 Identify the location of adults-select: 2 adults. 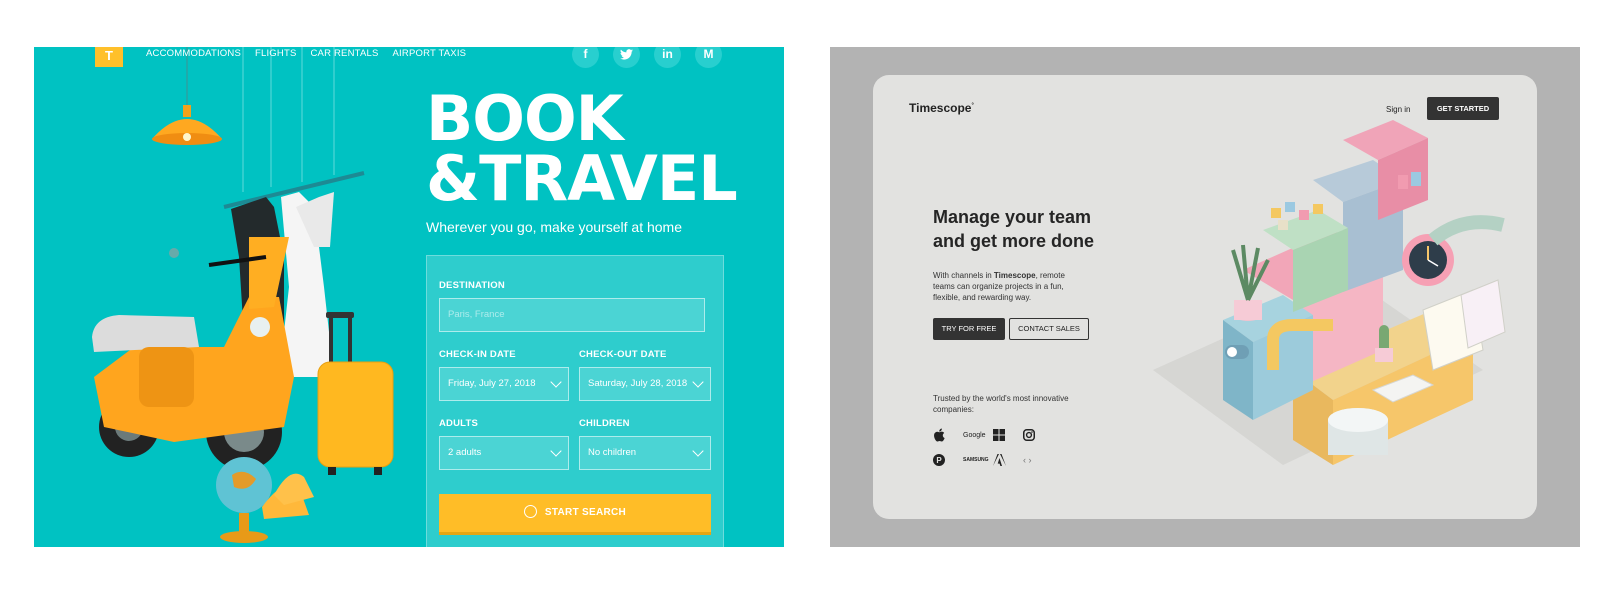
(504, 453).